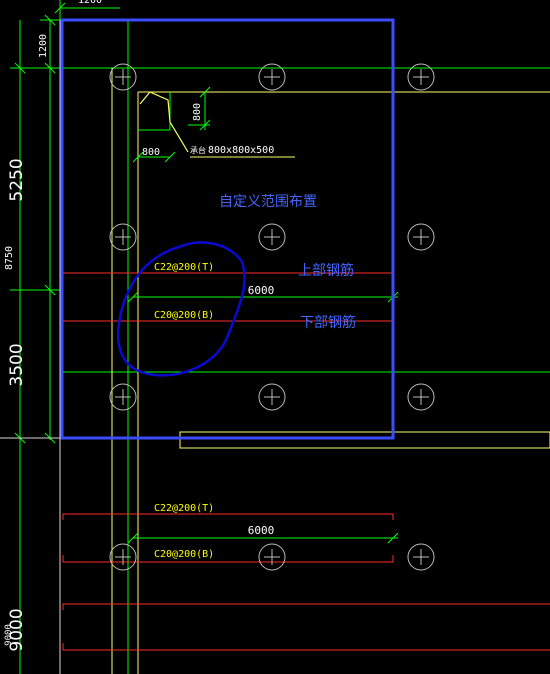 The width and height of the screenshot is (550, 674). Describe the element at coordinates (268, 201) in the screenshot. I see `custom-range-annotation: 自定义范围布置` at that location.